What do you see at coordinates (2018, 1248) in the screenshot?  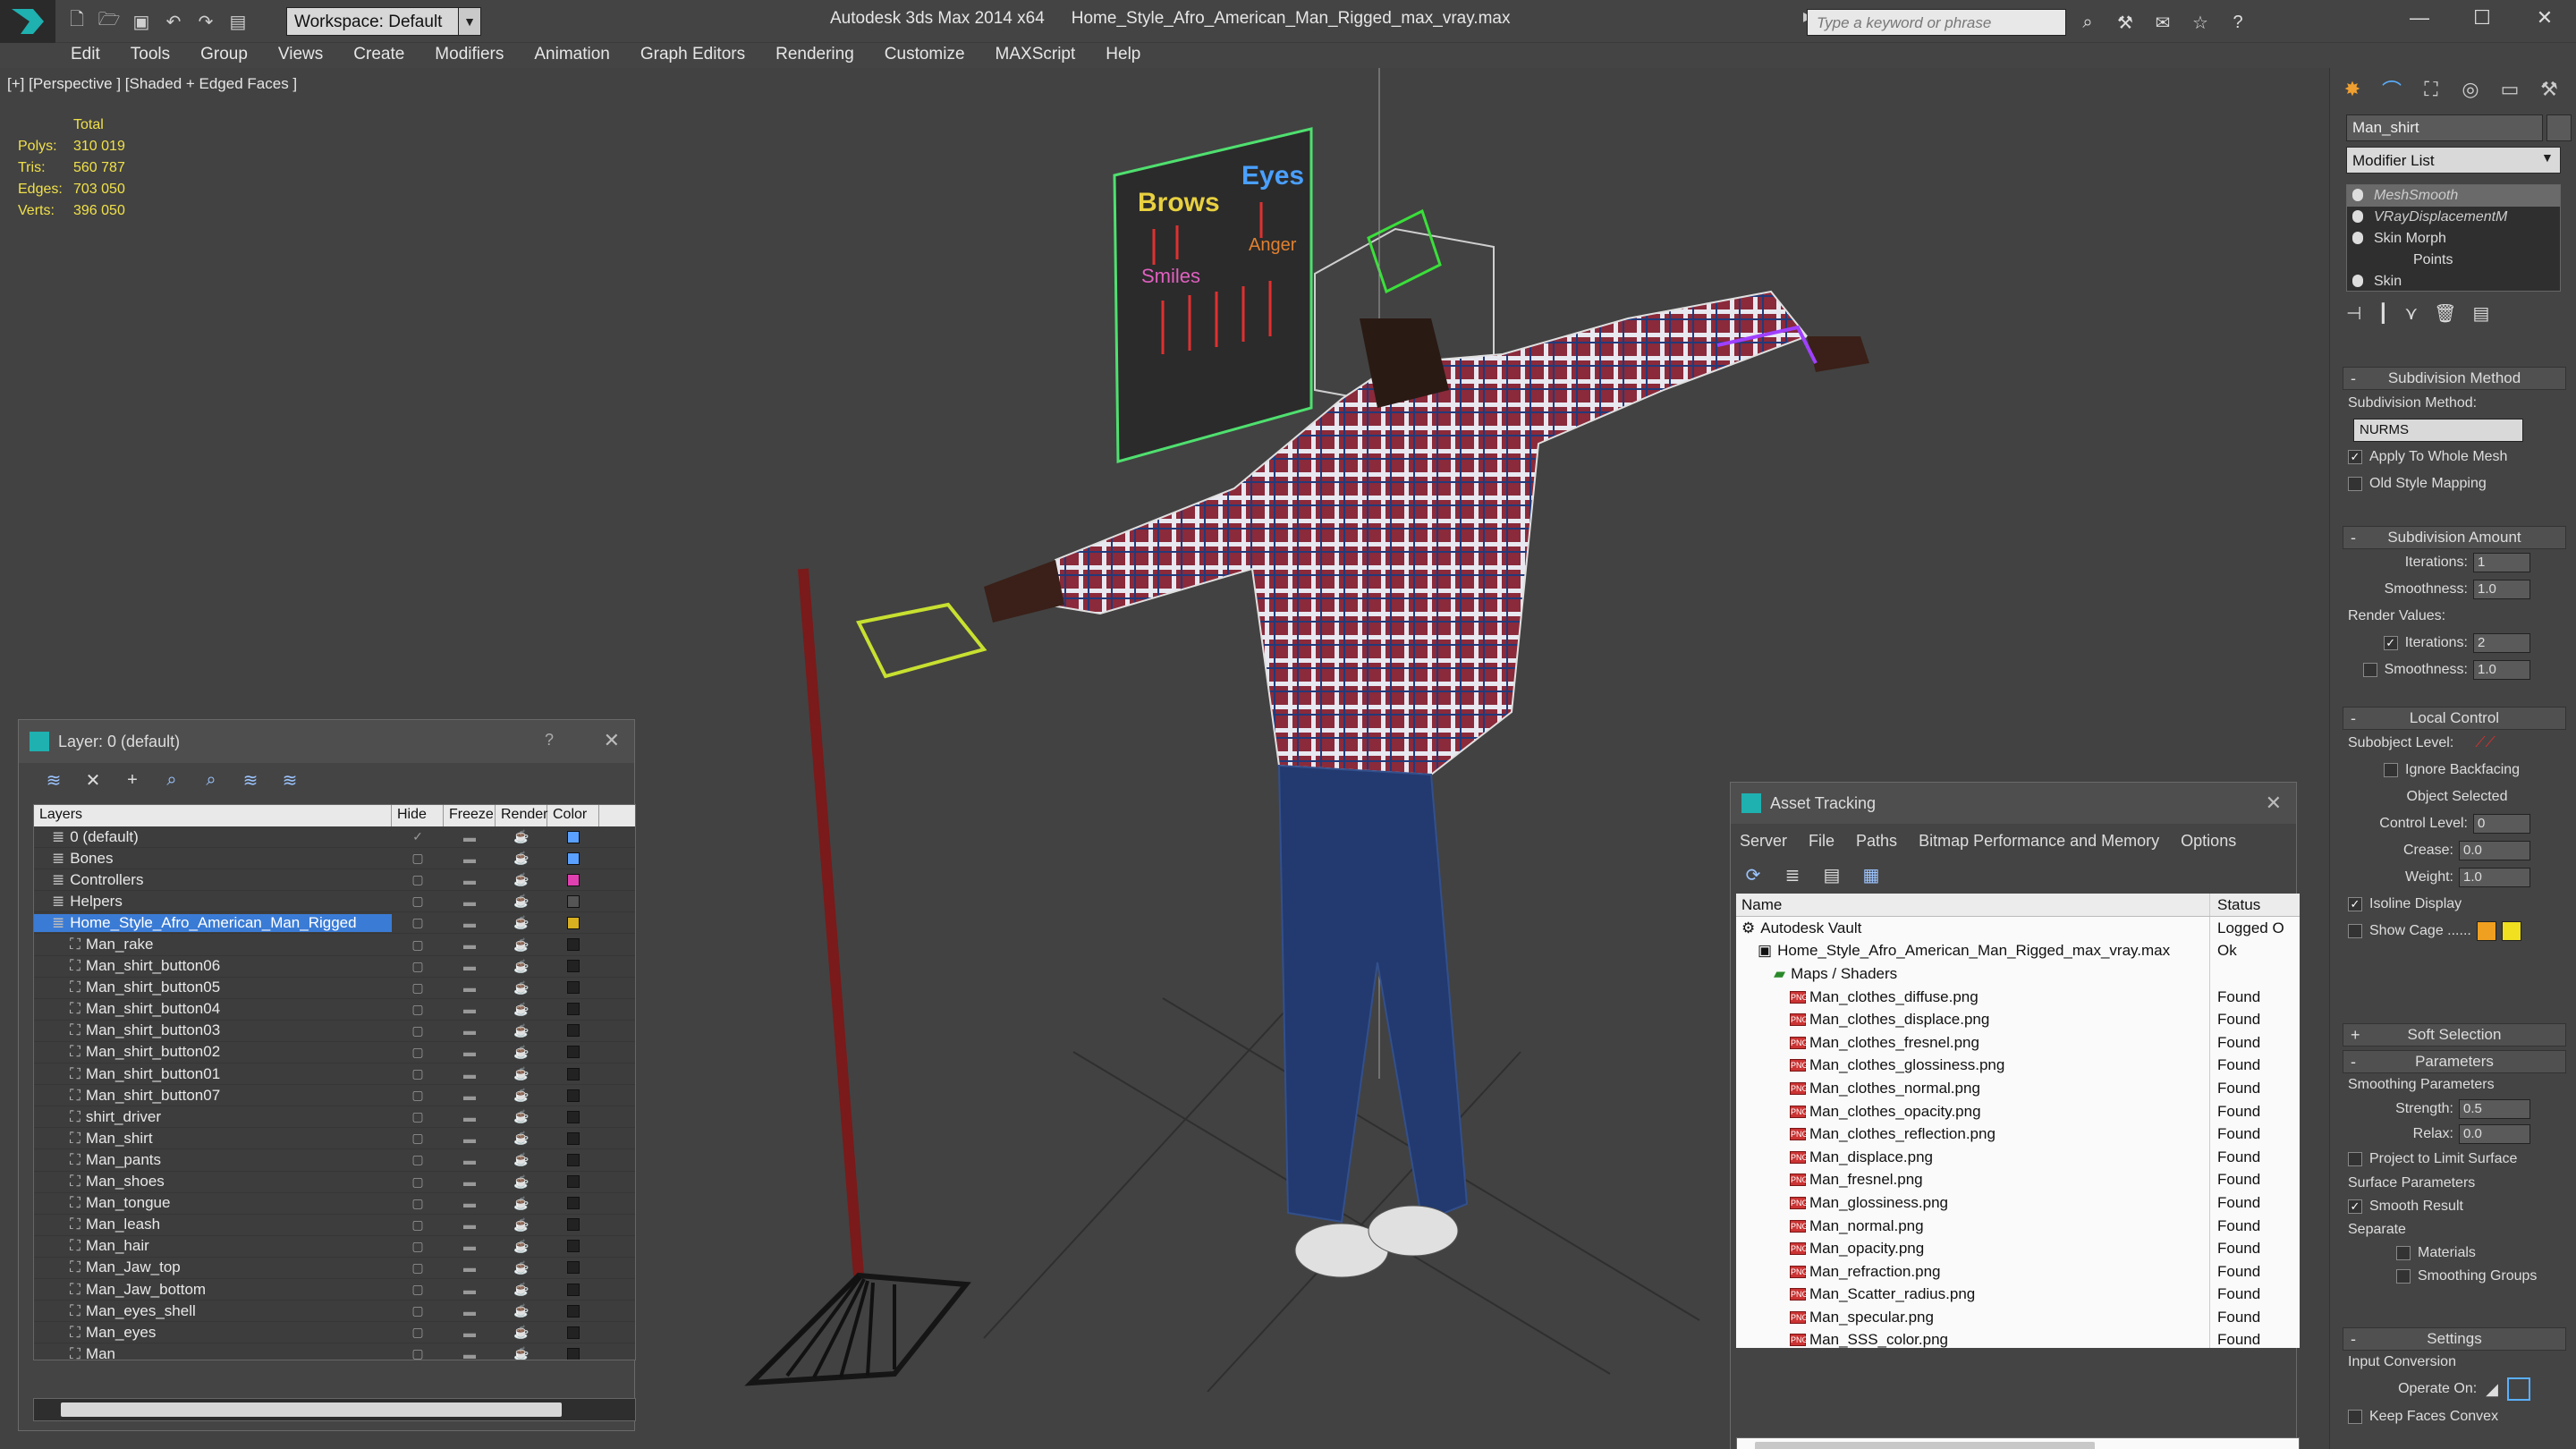 I see `asset-row: PNG Man_opacity.png Found` at bounding box center [2018, 1248].